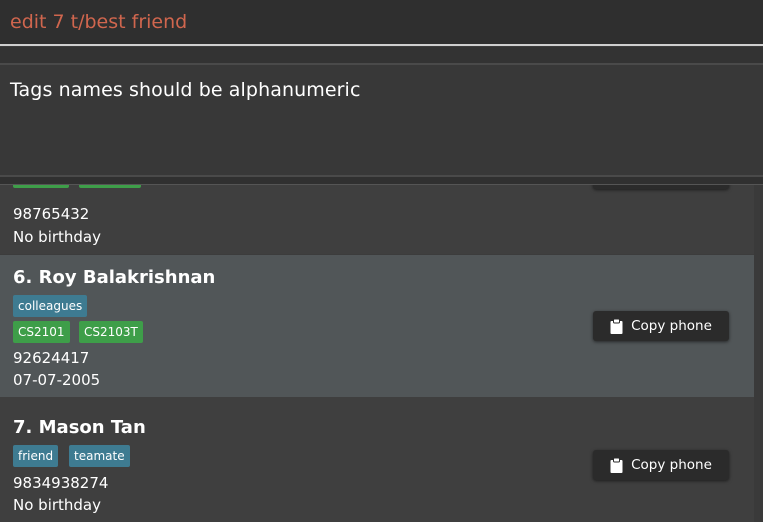 Image resolution: width=763 pixels, height=522 pixels. What do you see at coordinates (758, 353) in the screenshot?
I see `list-scrollbar` at bounding box center [758, 353].